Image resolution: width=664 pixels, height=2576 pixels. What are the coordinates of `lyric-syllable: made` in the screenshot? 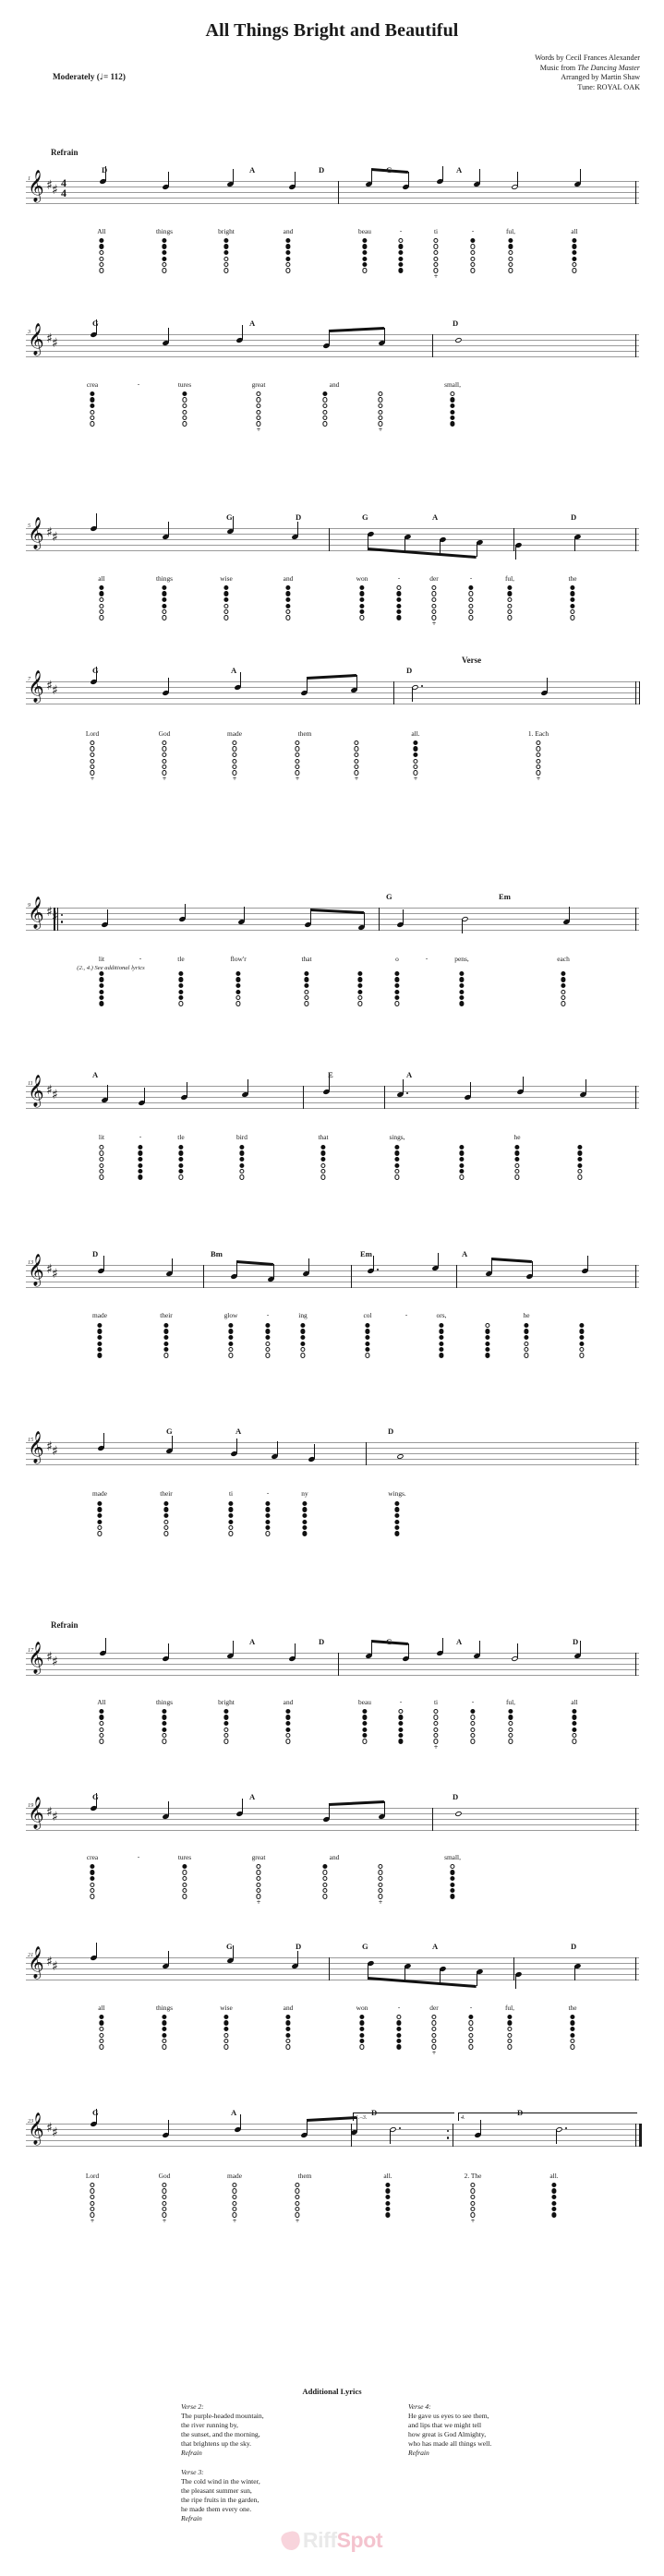 It's located at (234, 733).